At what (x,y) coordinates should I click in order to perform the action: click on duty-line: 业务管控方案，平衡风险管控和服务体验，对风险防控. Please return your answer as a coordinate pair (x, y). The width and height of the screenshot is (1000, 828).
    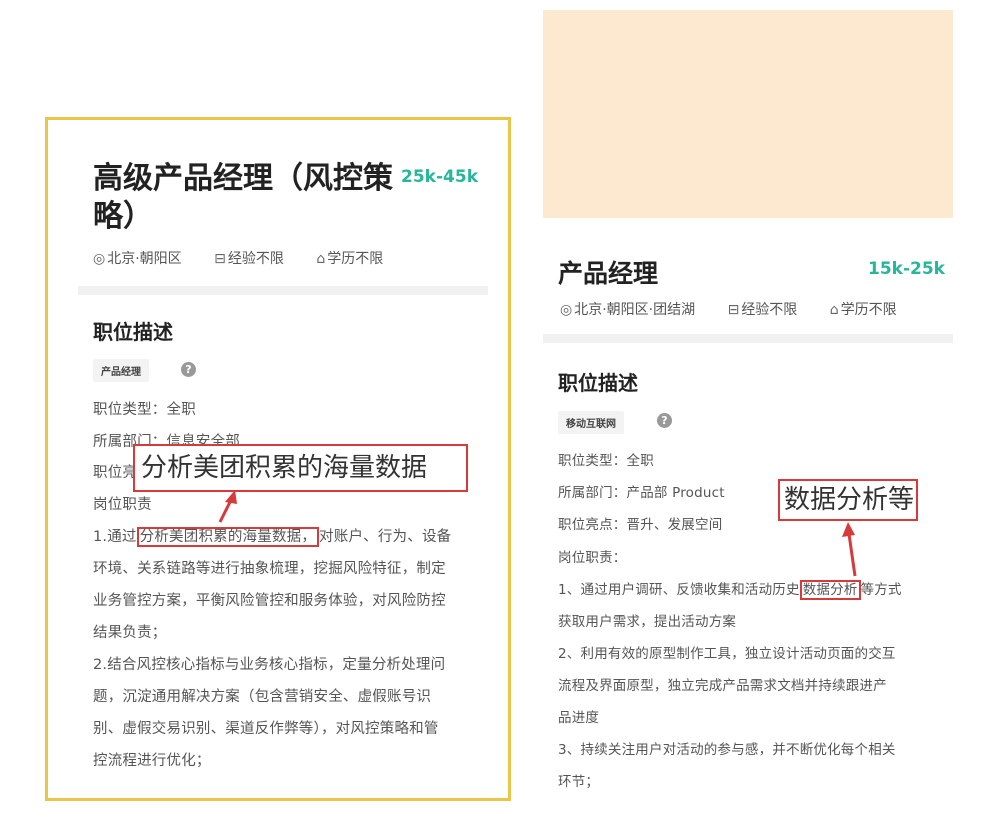
    Looking at the image, I should click on (269, 601).